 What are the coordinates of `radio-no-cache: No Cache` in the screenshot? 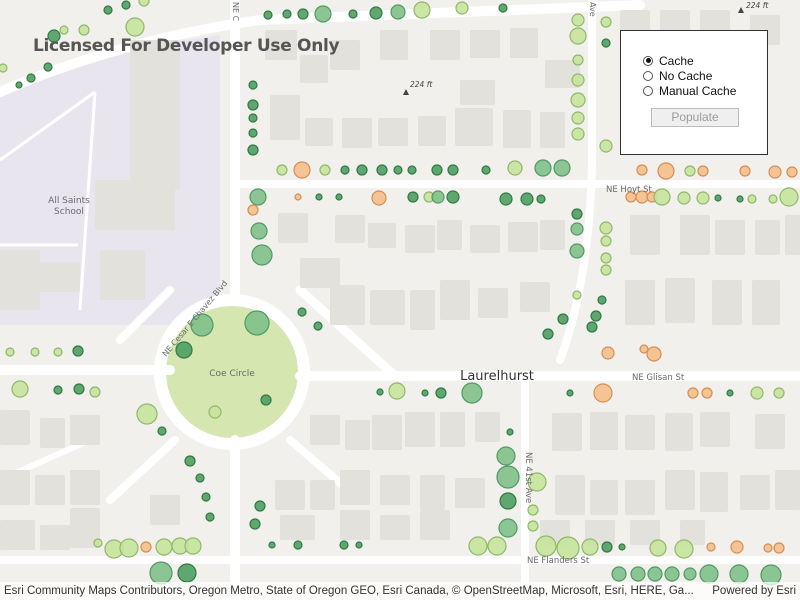 It's located at (677, 75).